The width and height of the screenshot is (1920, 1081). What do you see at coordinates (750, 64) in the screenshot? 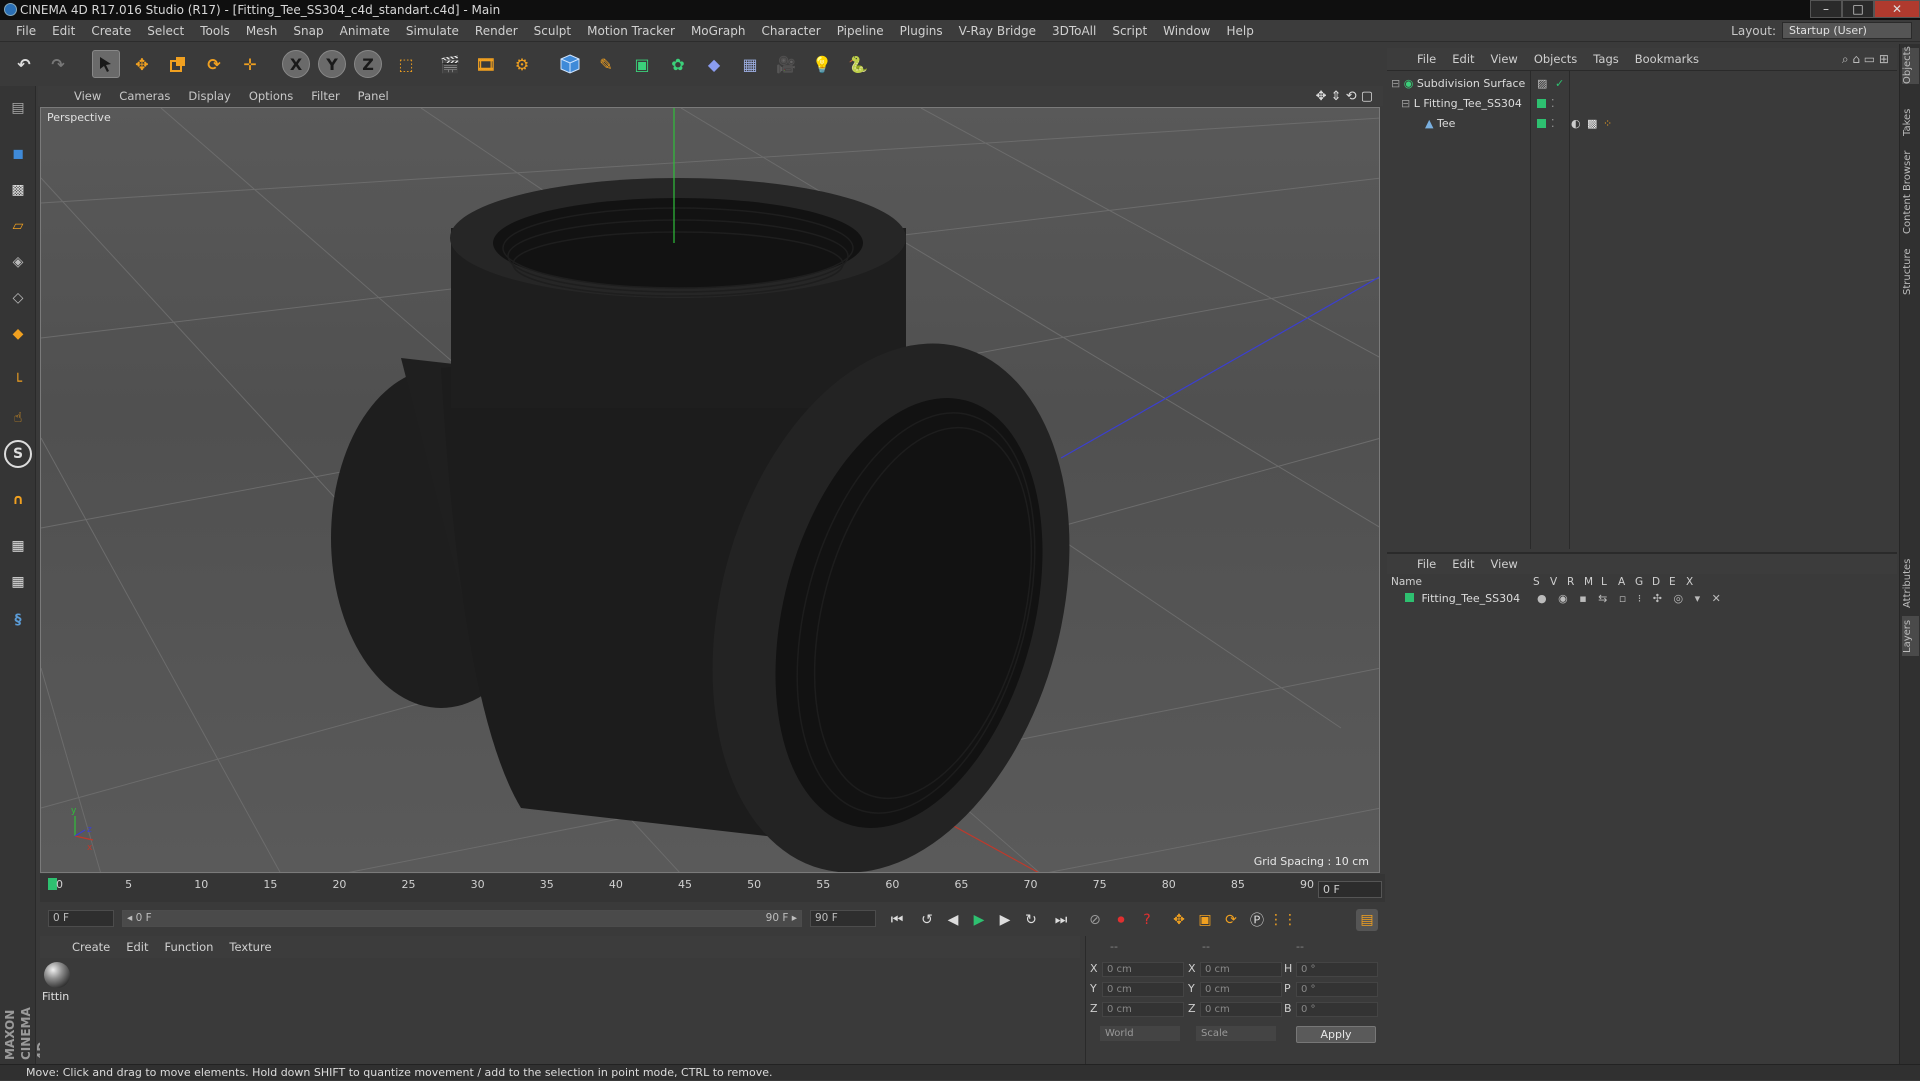
I see `floor-scene-button: ▦` at bounding box center [750, 64].